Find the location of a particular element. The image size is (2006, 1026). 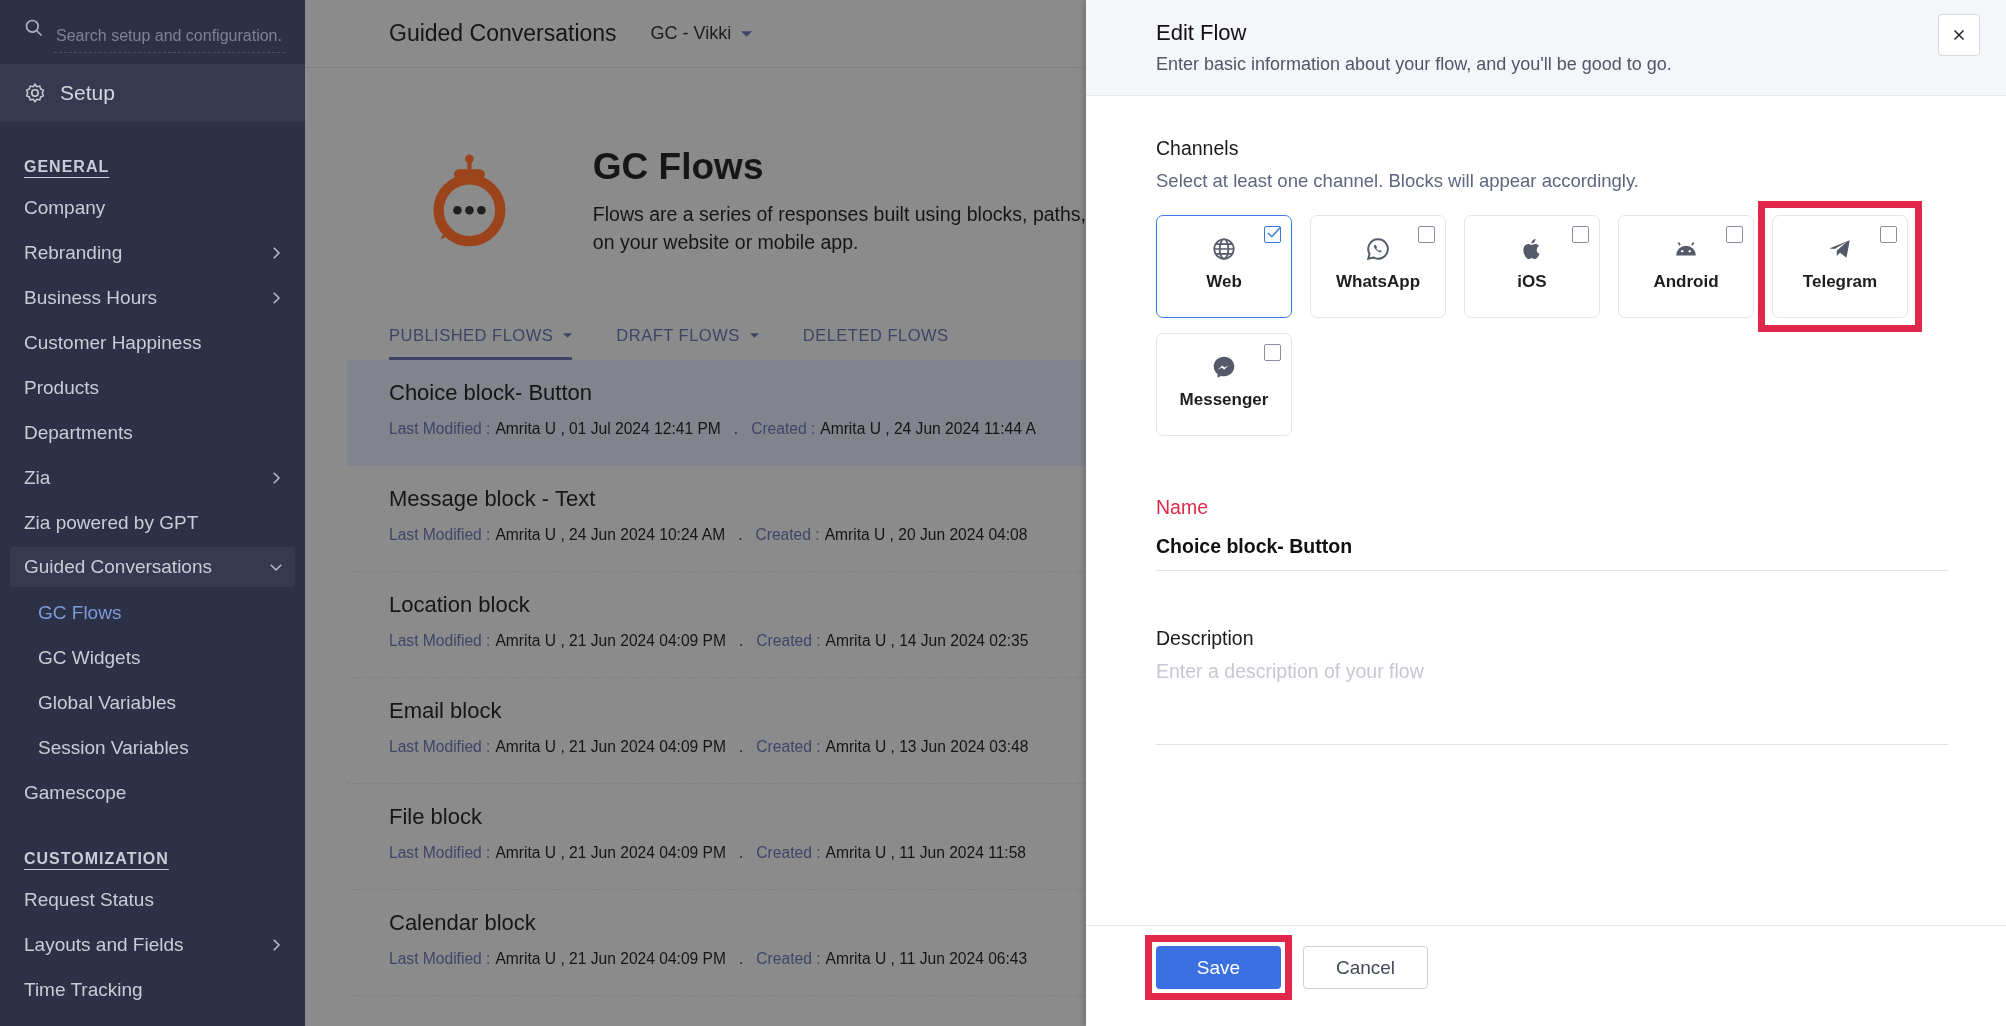

sidebar-item: Layouts and Fields is located at coordinates (152, 944).